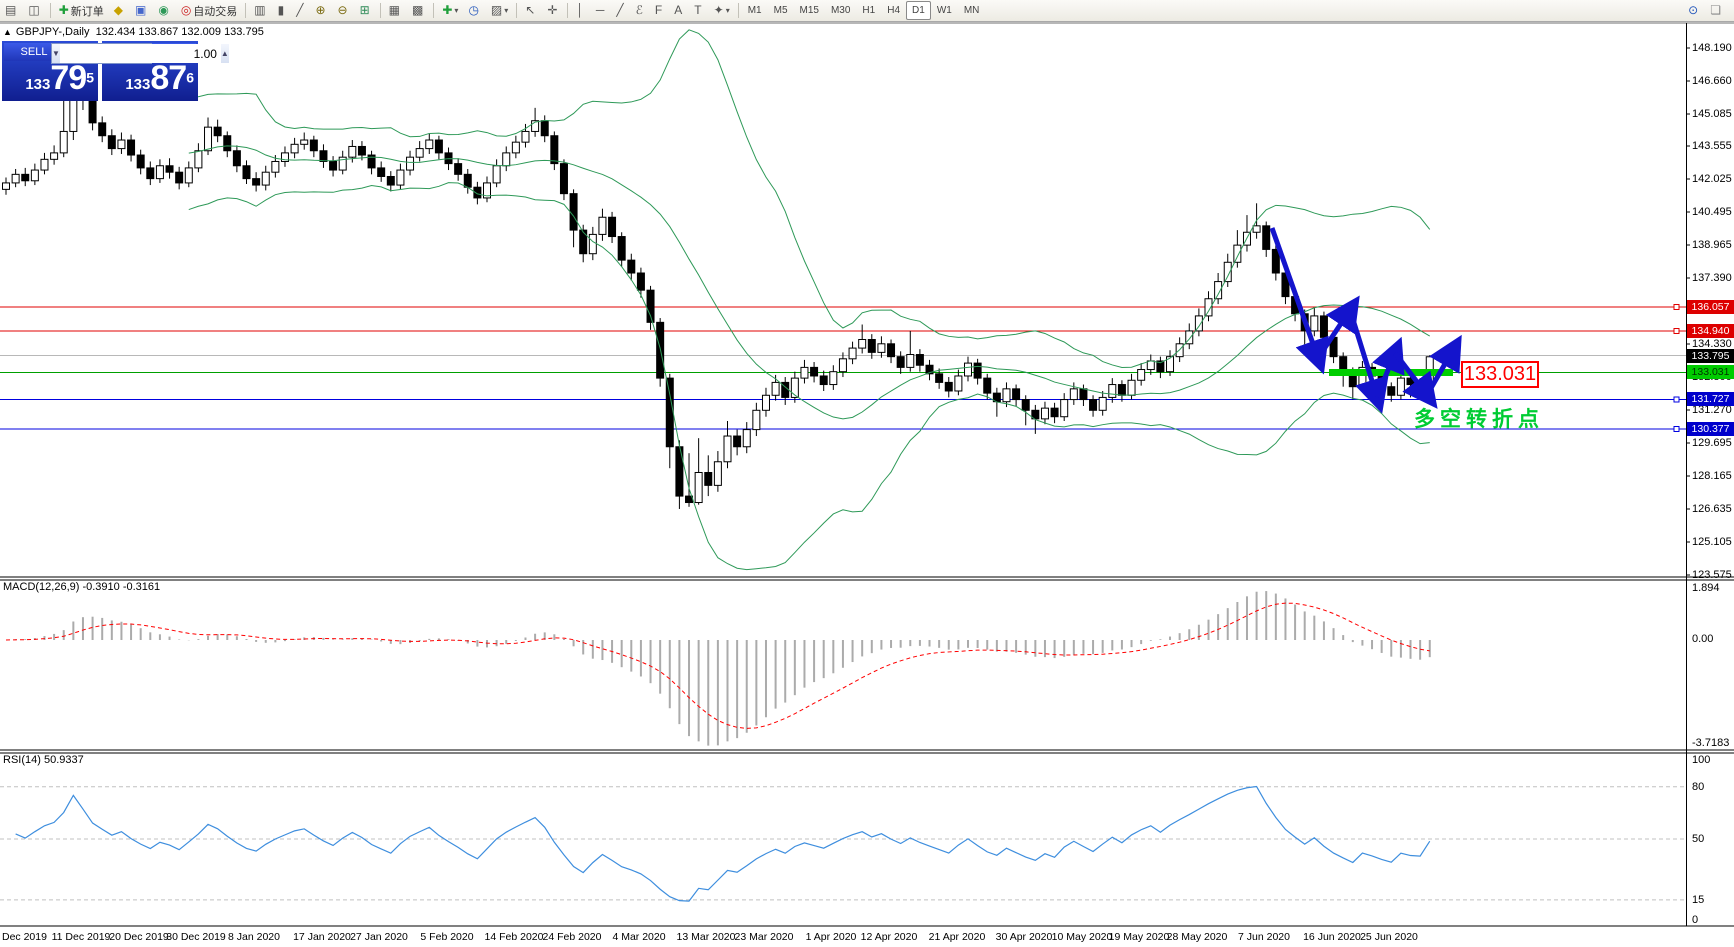 The height and width of the screenshot is (947, 1734). I want to click on indicator-axis-label: 100, so click(1701, 760).